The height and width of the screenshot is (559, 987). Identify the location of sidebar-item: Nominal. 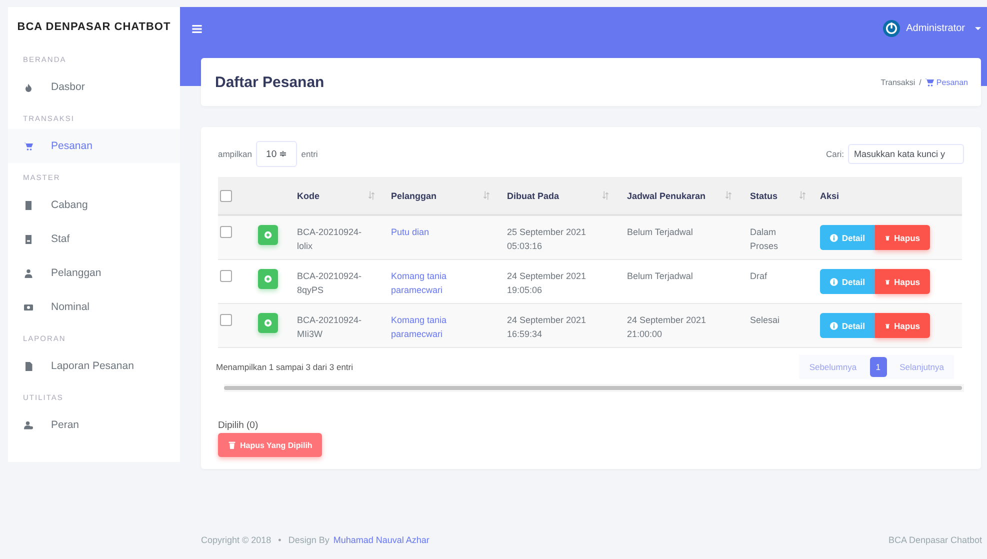
(94, 307).